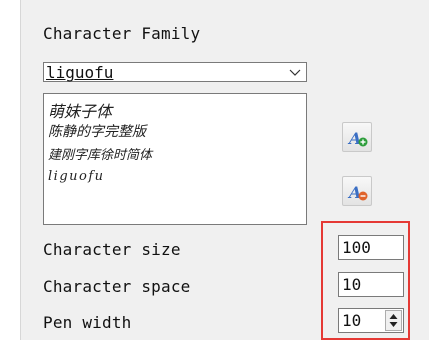 The width and height of the screenshot is (429, 340). Describe the element at coordinates (117, 286) in the screenshot. I see `character-space-label: Character space` at that location.